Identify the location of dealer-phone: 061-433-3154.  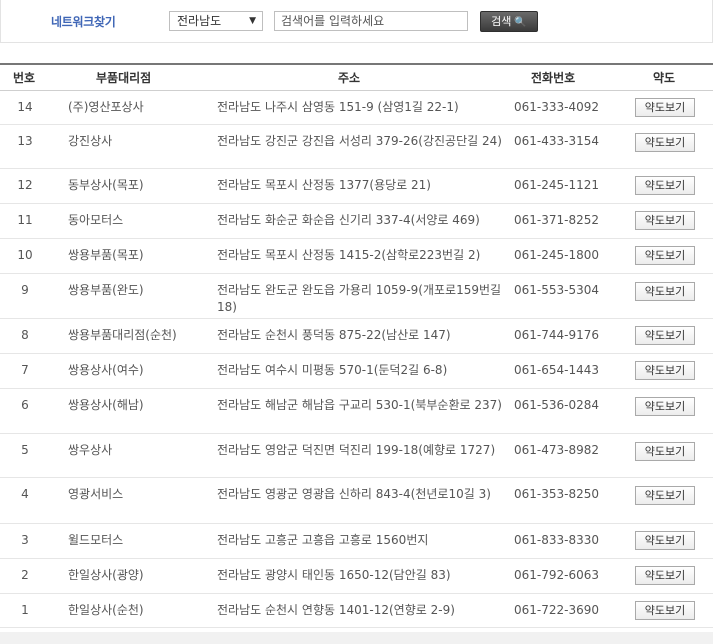
(557, 141).